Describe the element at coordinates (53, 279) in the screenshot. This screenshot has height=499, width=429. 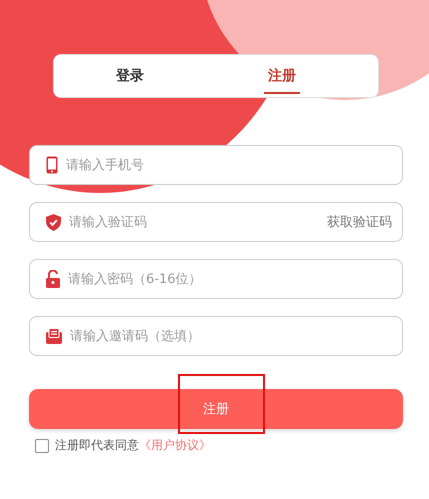
I see `unlocked-padlock-icon` at that location.